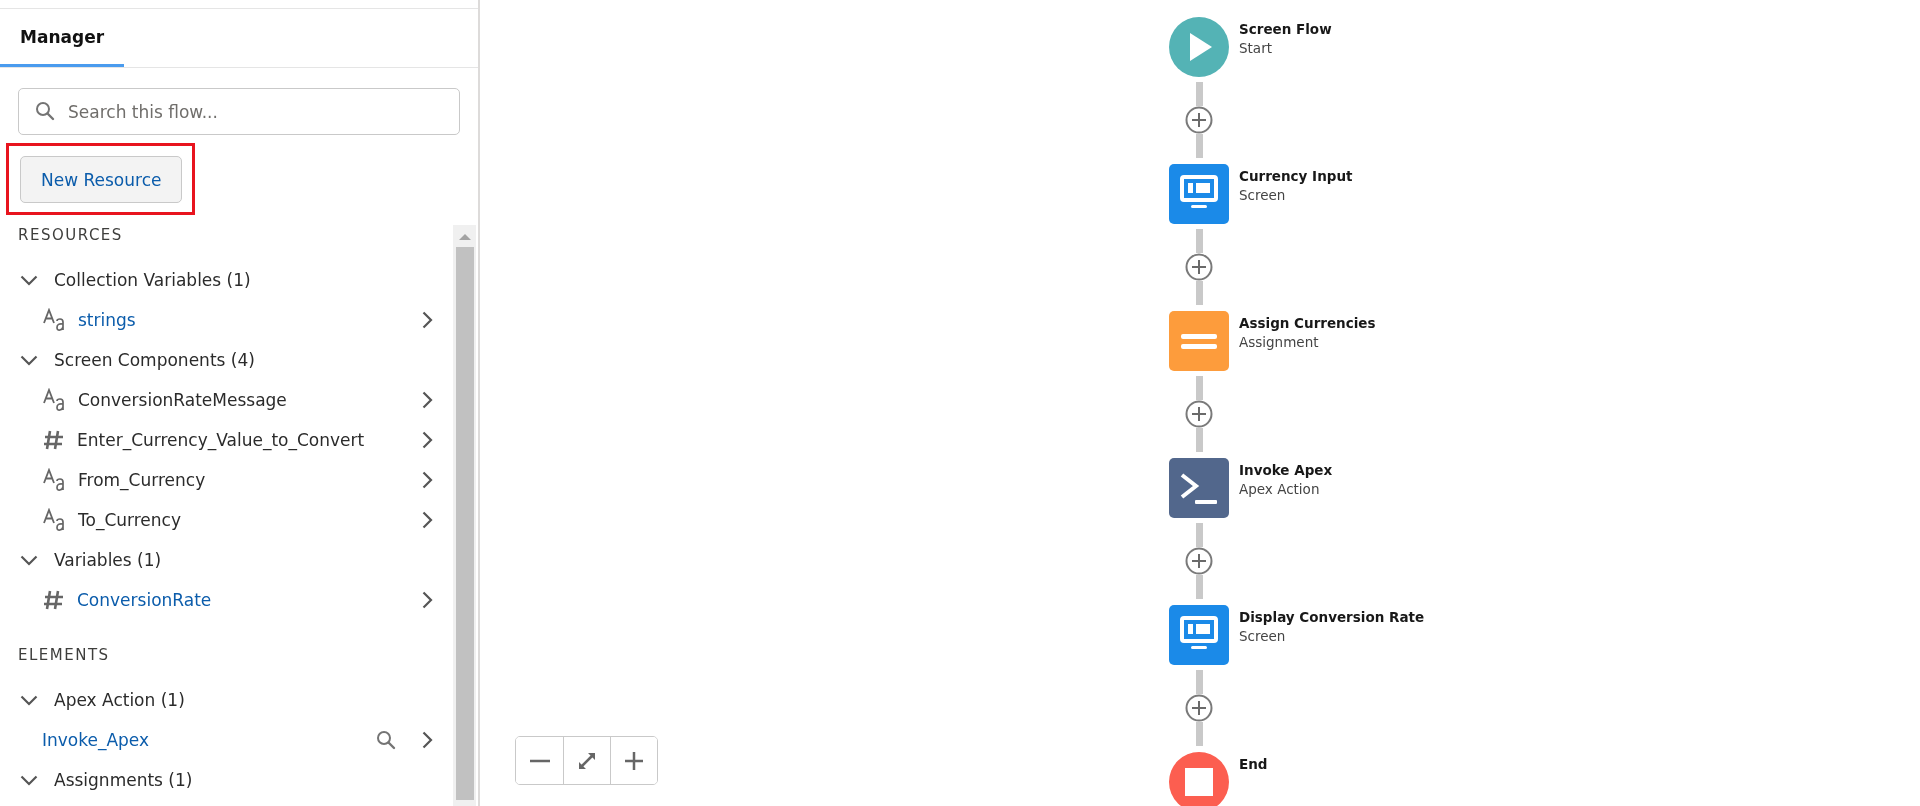 This screenshot has width=1920, height=806. What do you see at coordinates (154, 360) in the screenshot?
I see `group-label: Screen Components (4)` at bounding box center [154, 360].